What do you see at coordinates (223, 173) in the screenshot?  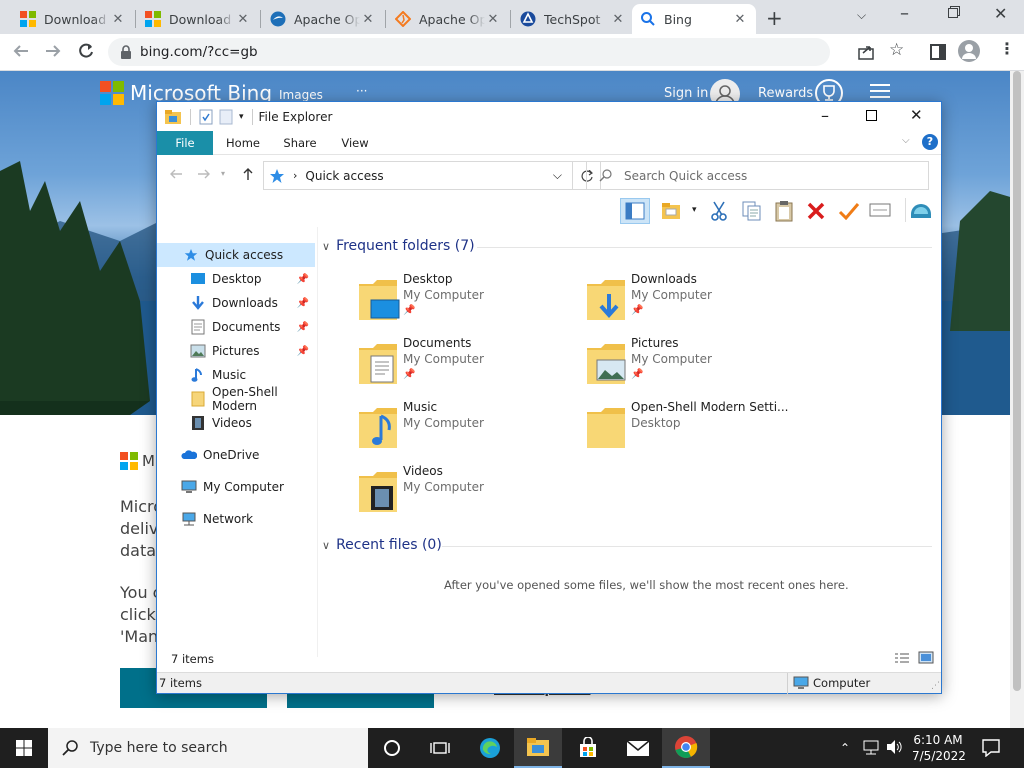 I see `recent-locations-icon: ▾` at bounding box center [223, 173].